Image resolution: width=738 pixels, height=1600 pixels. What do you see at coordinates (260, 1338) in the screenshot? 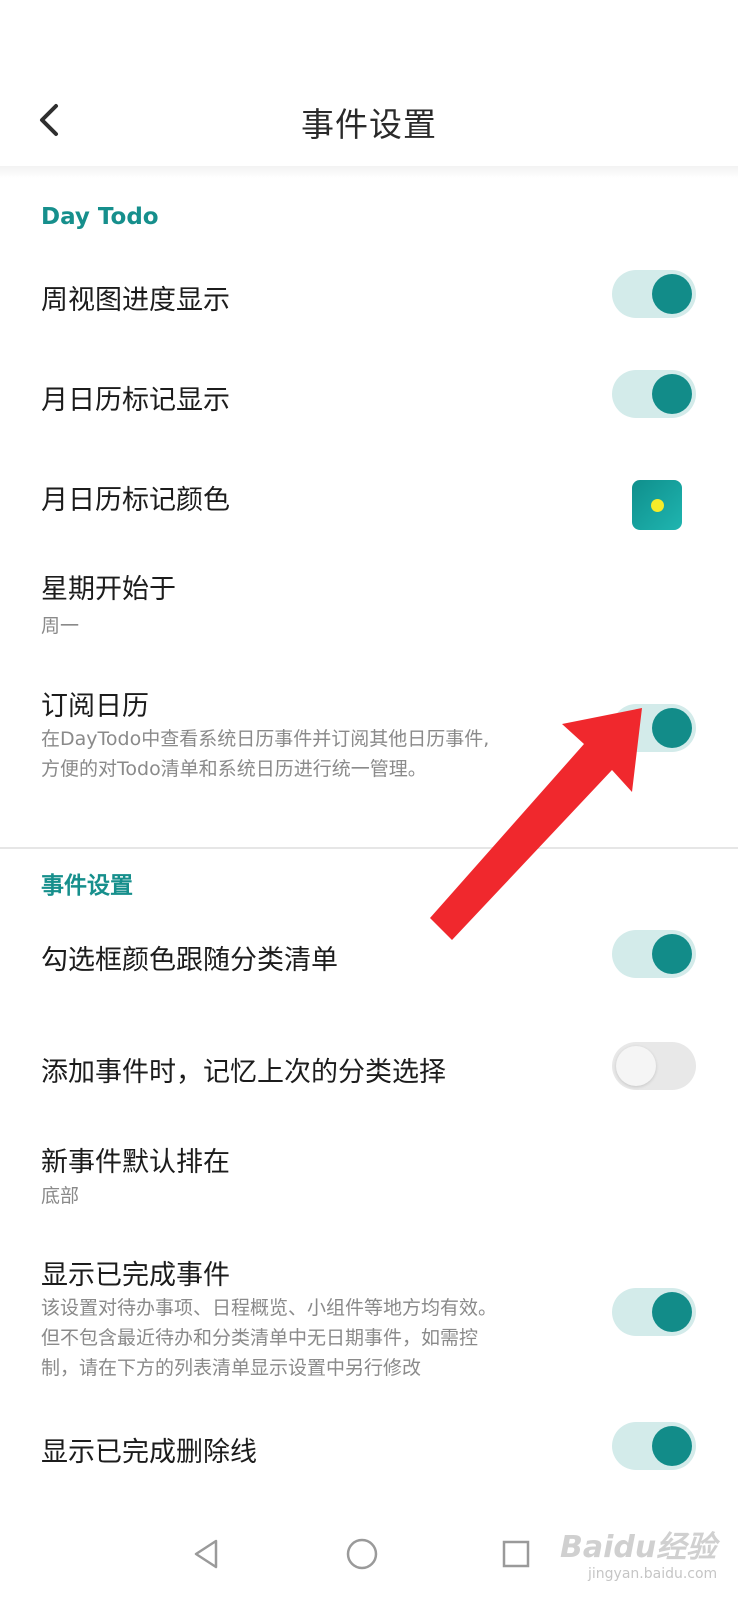
I see `show-completed-desc-line-2: 但不包含最近待办和分类清单中无日期事件，如需控` at bounding box center [260, 1338].